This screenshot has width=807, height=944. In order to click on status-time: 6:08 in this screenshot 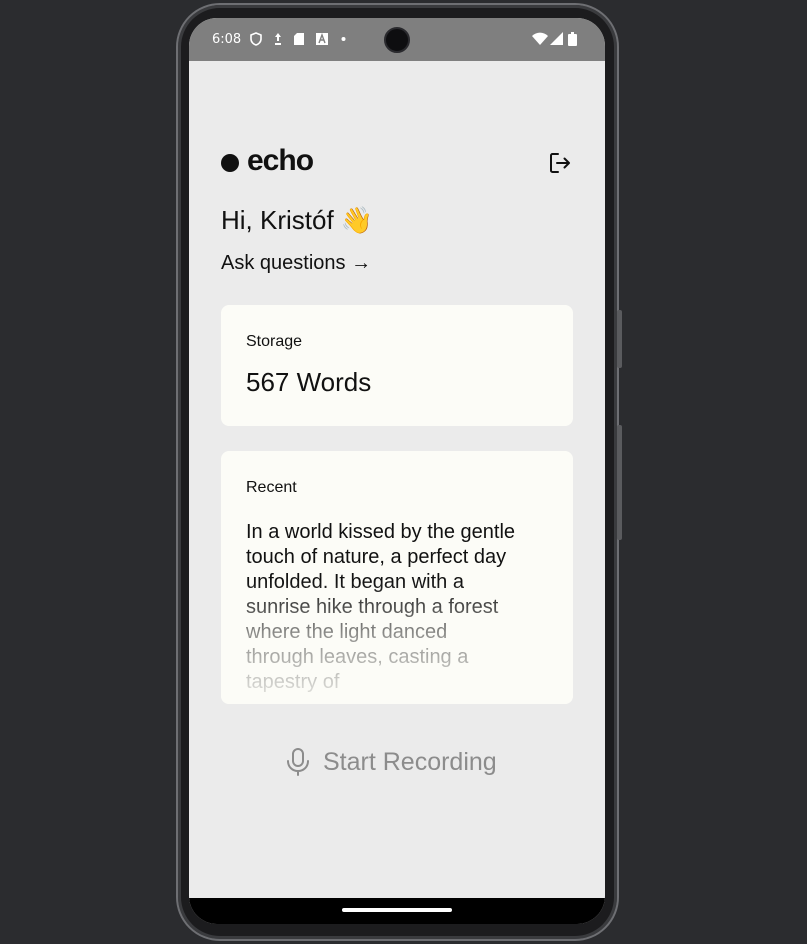, I will do `click(227, 39)`.